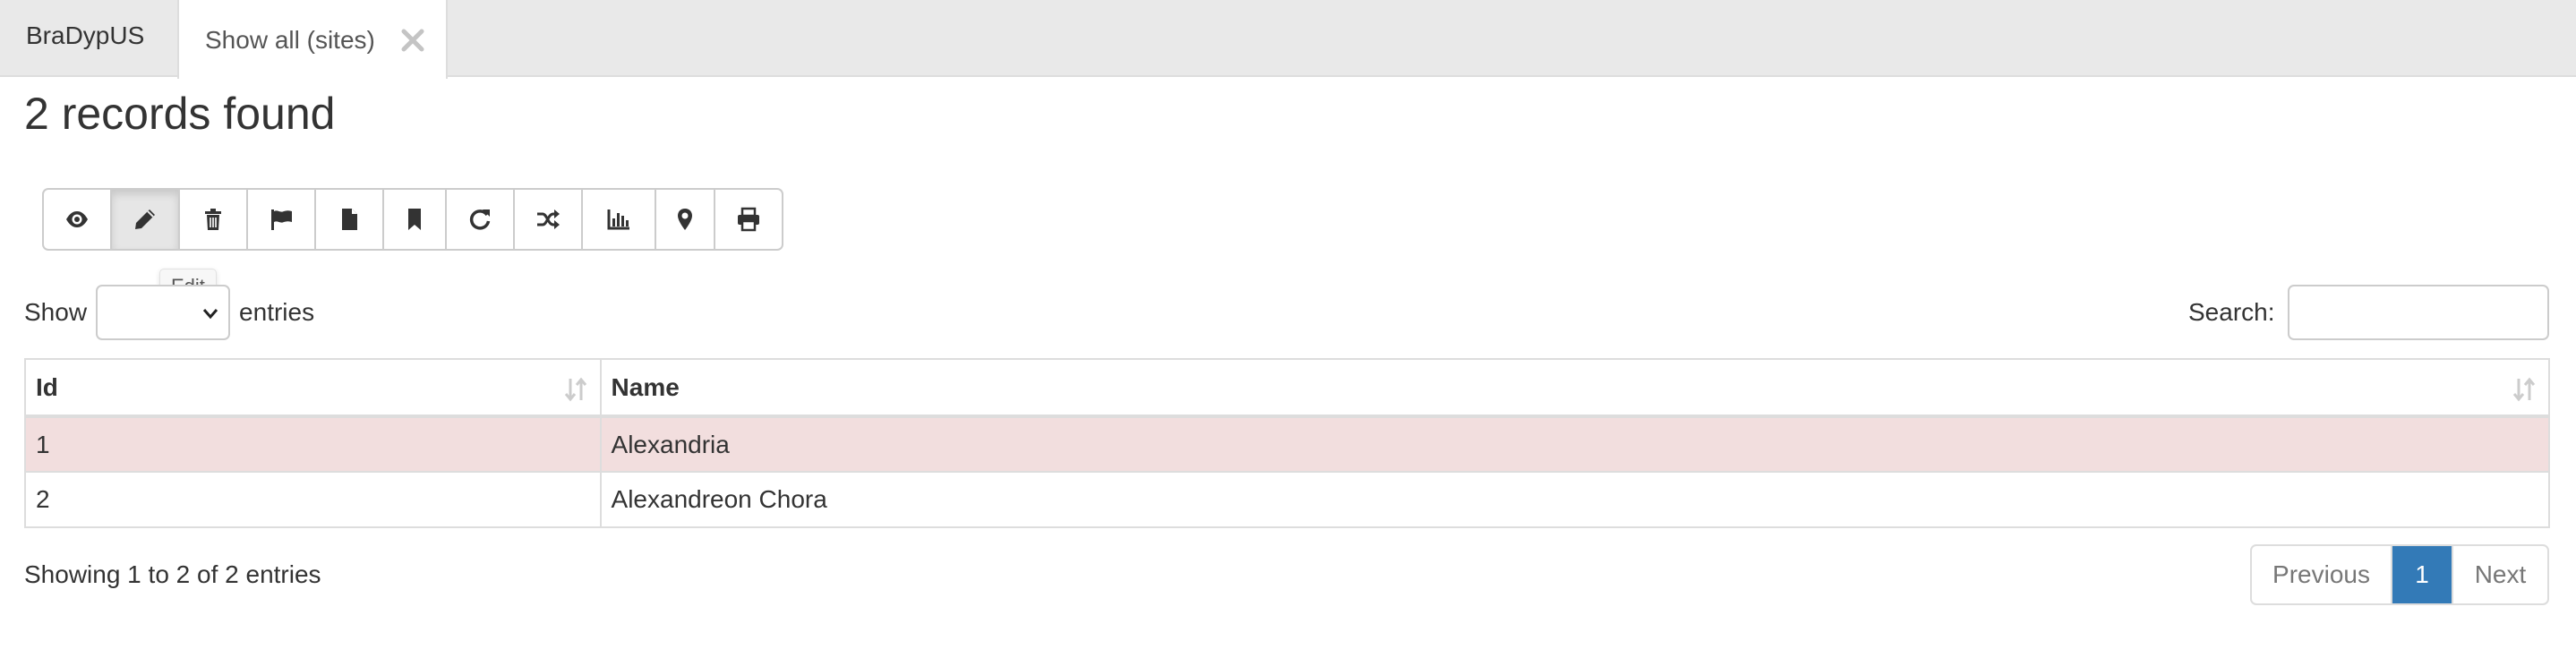  What do you see at coordinates (172, 574) in the screenshot?
I see `table-info: Showing 1 to 2 of 2 entries` at bounding box center [172, 574].